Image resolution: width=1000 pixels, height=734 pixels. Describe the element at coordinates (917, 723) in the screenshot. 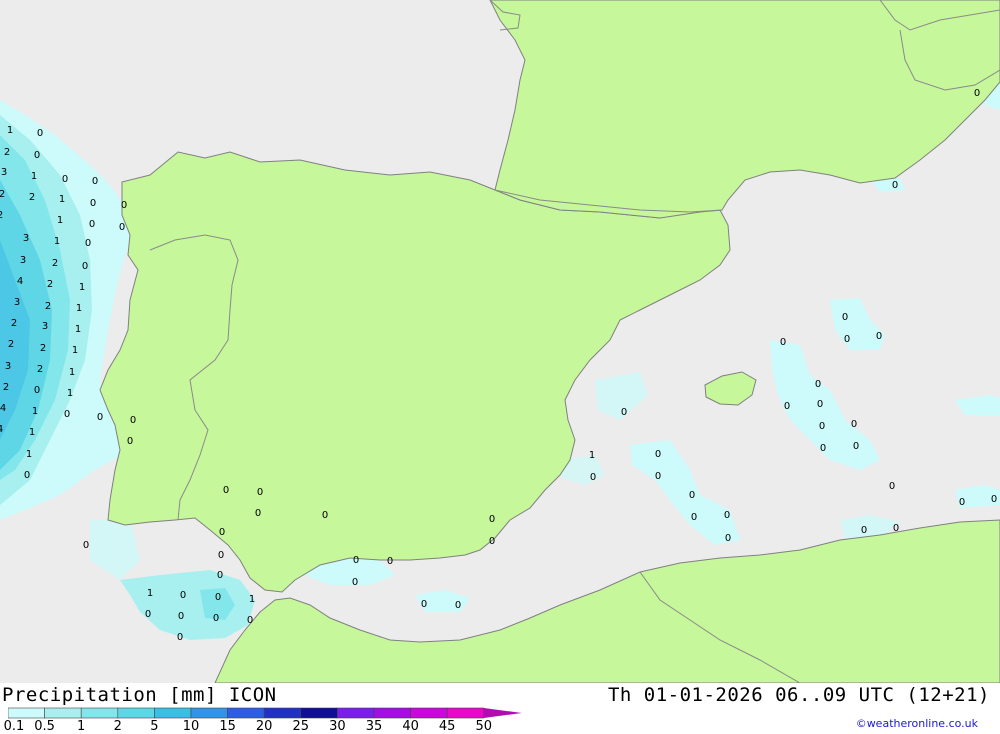

I see `credit-link: ©weatheronline.co.uk` at that location.